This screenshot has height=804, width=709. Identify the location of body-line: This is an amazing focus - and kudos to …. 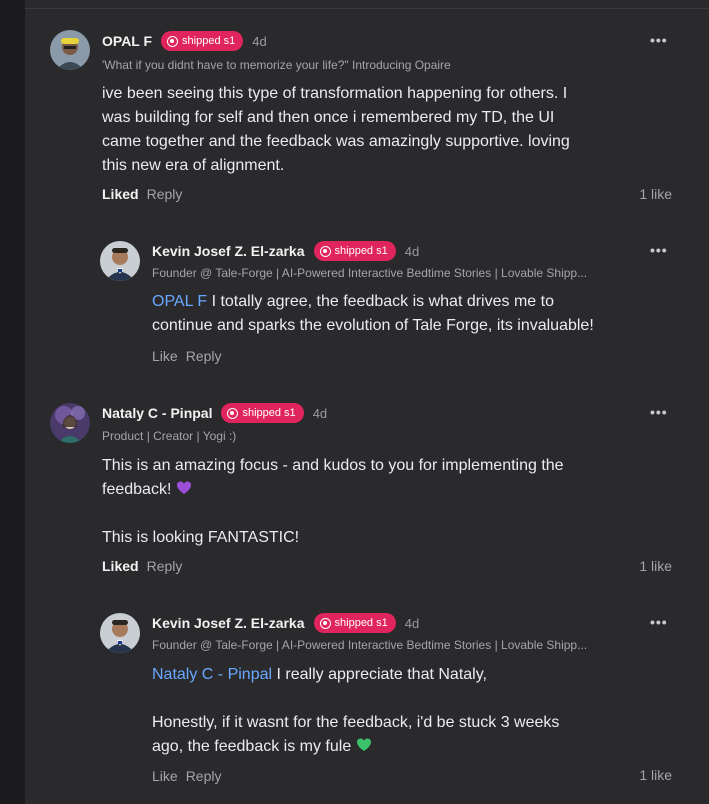
(333, 465).